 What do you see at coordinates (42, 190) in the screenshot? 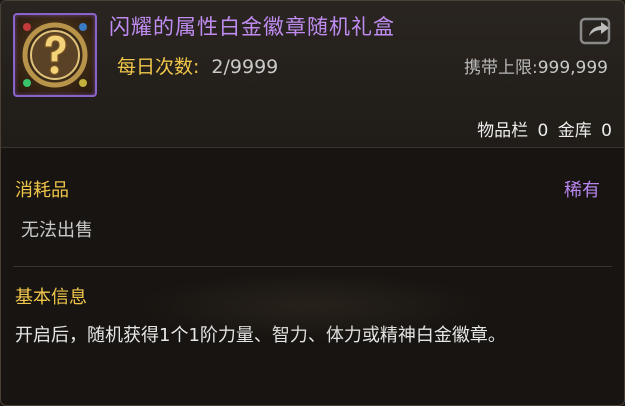
I see `item-type: 消耗品` at bounding box center [42, 190].